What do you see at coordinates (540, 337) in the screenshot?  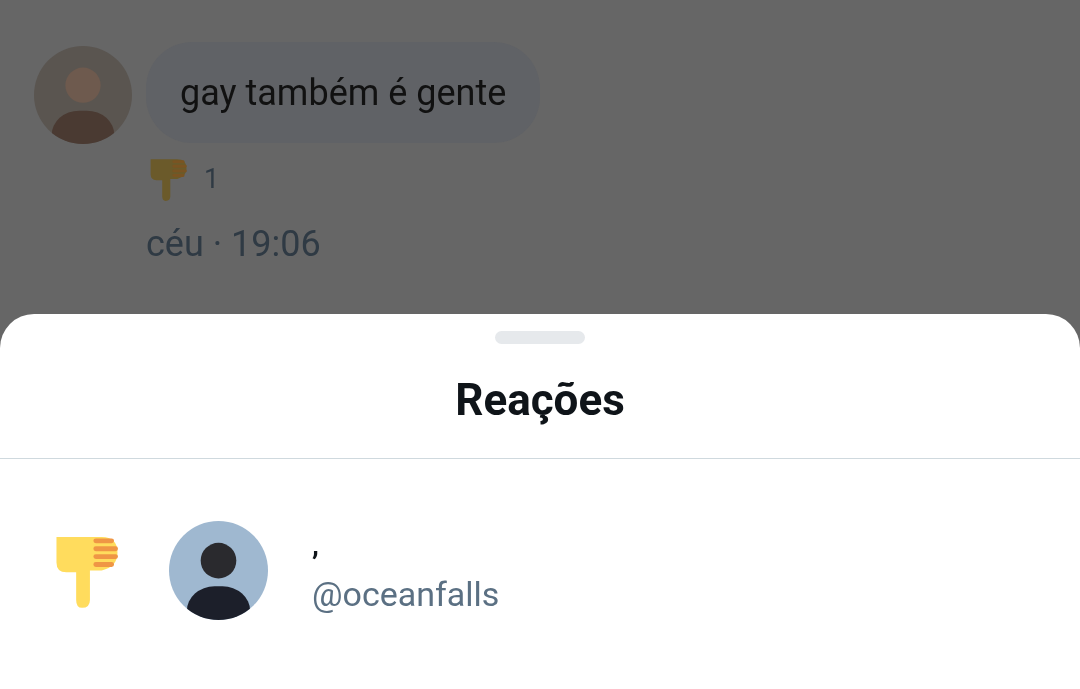 I see `drag-handle` at bounding box center [540, 337].